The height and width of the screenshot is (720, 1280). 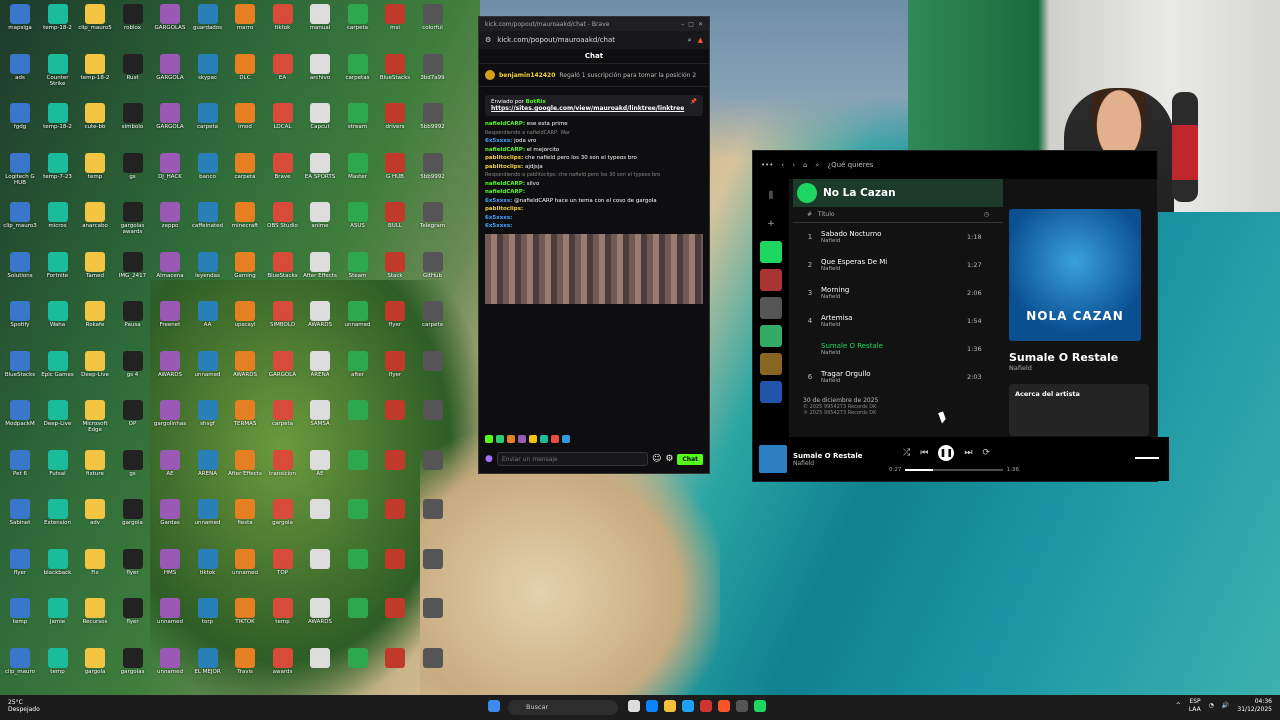 I want to click on track-title: Sumale O Restale, so click(x=894, y=346).